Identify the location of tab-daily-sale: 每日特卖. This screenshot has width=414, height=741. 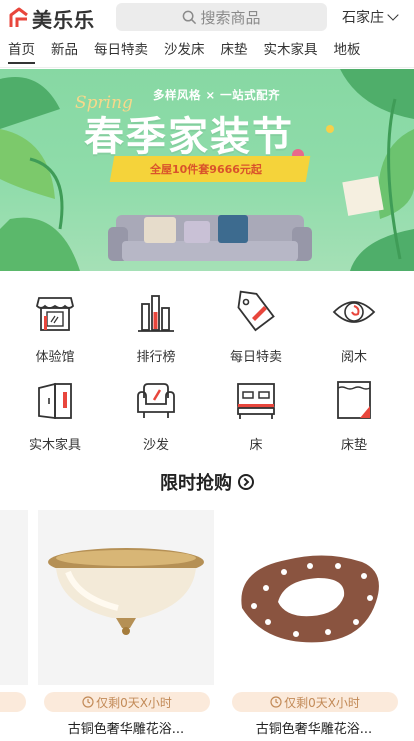
(121, 51).